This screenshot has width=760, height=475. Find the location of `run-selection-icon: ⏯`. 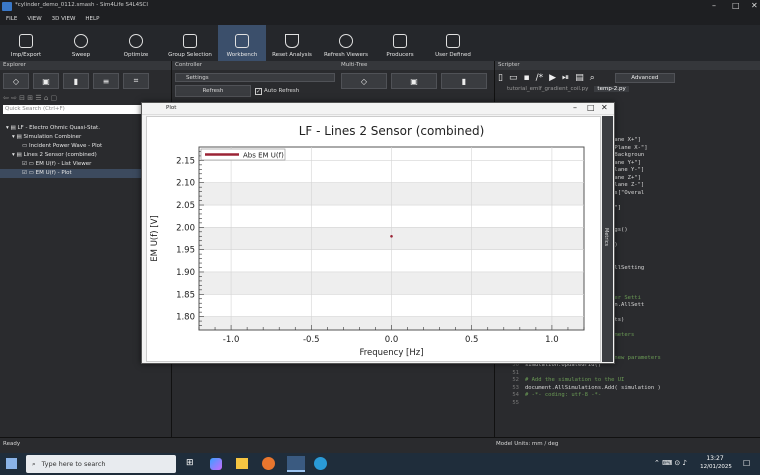

run-selection-icon: ⏯ is located at coordinates (565, 78).